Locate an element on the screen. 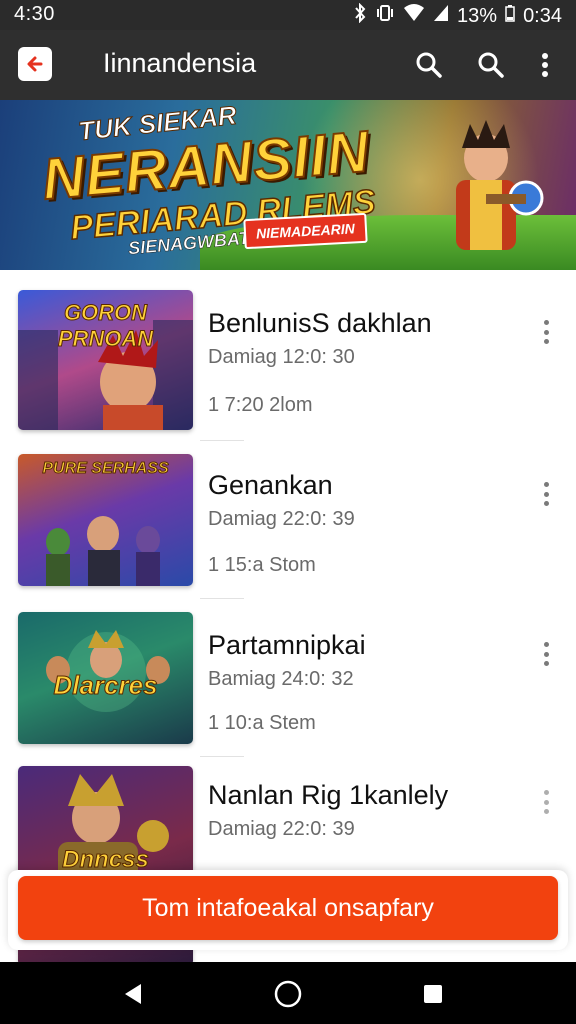  wifi-icon is located at coordinates (414, 16).